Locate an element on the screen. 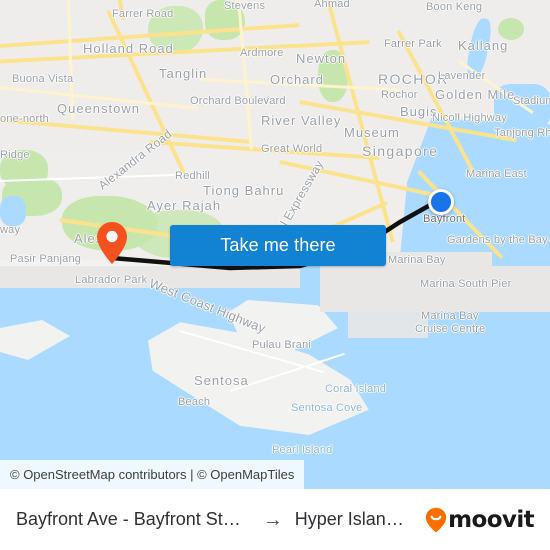 This screenshot has width=550, height=550. arrow-right-icon: → is located at coordinates (272, 519).